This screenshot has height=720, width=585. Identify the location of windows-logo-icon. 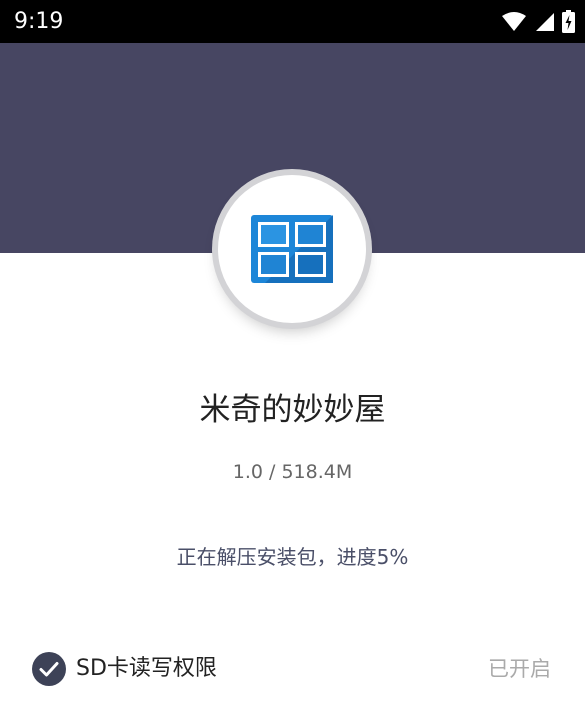
(292, 249).